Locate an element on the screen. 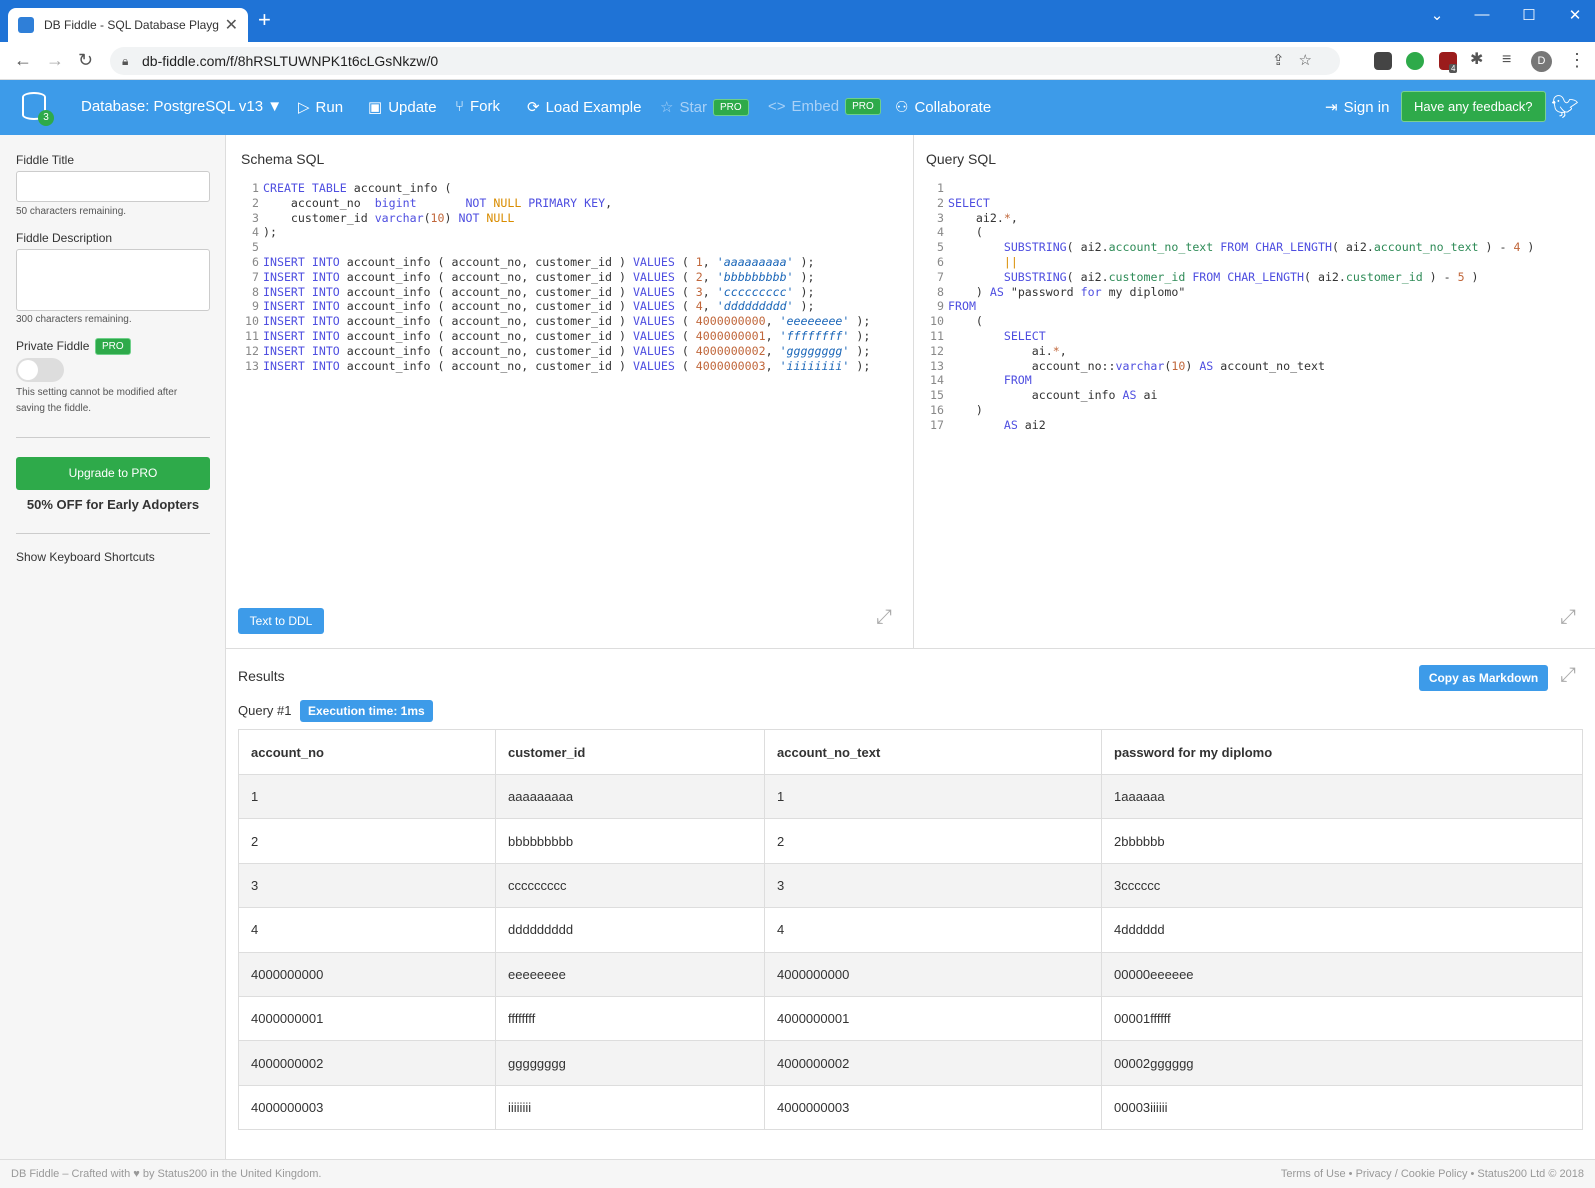  users-icon: ⚇ is located at coordinates (902, 107).